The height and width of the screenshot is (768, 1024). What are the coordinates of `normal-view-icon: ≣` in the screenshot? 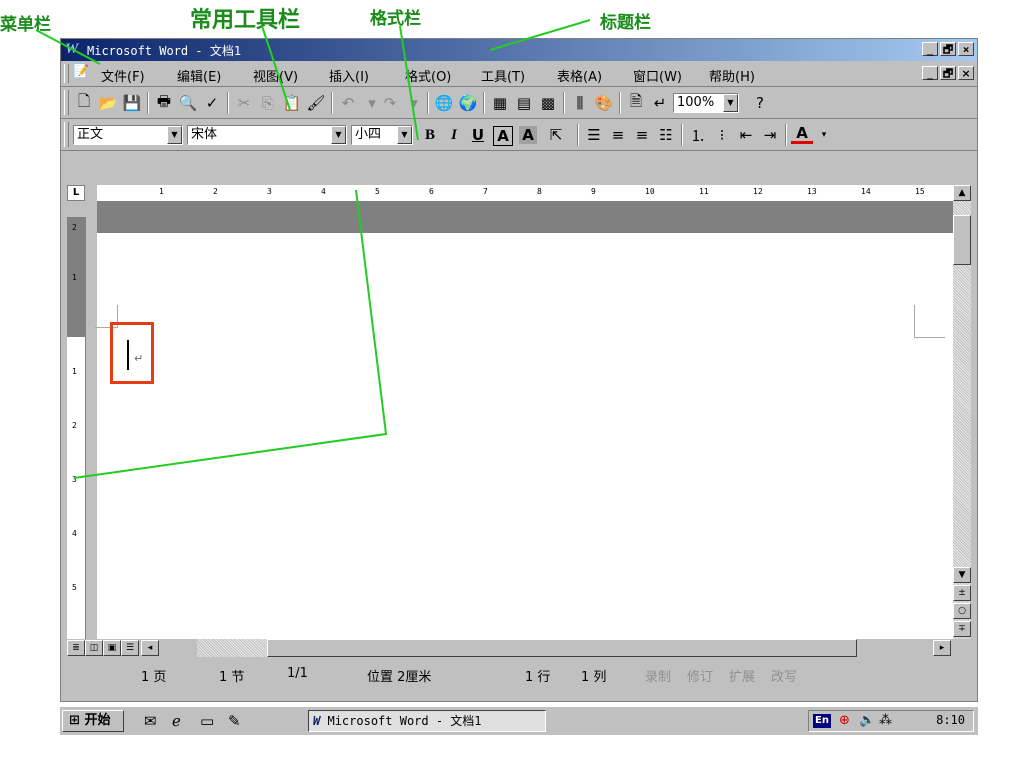 It's located at (76, 648).